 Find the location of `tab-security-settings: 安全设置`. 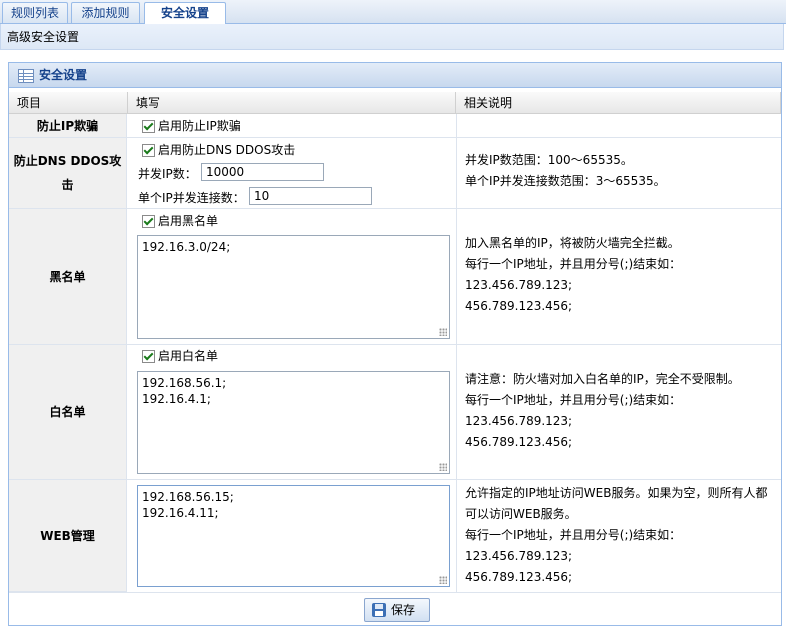

tab-security-settings: 安全设置 is located at coordinates (185, 13).